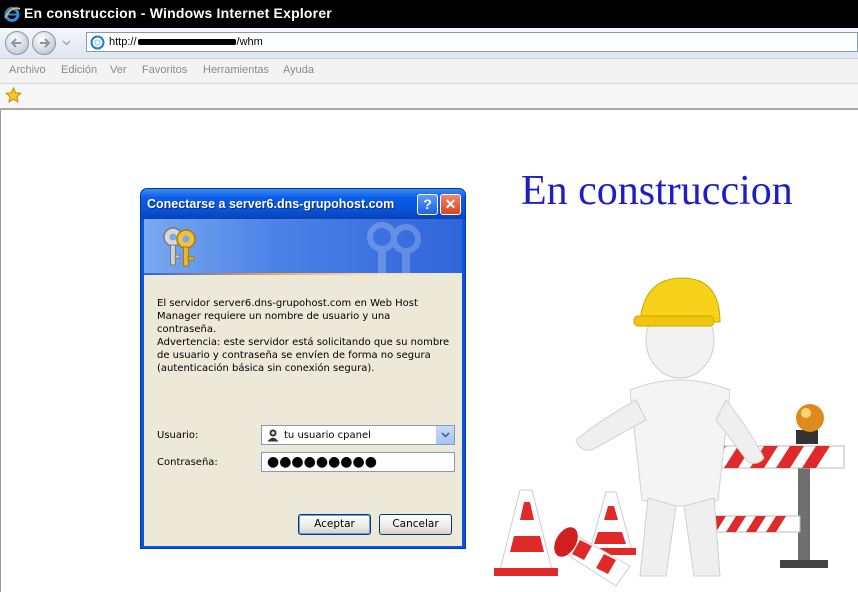 The width and height of the screenshot is (858, 592). What do you see at coordinates (236, 70) in the screenshot?
I see `menu-herramientas: Herramientas` at bounding box center [236, 70].